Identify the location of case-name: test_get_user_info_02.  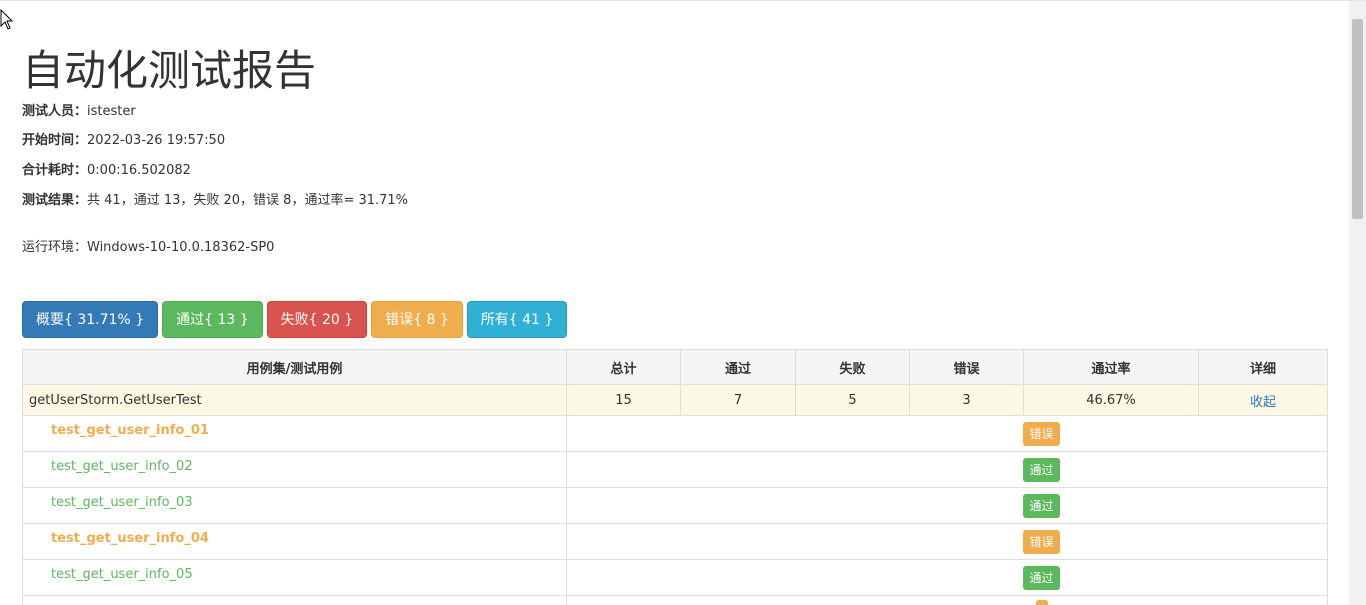
(294, 469).